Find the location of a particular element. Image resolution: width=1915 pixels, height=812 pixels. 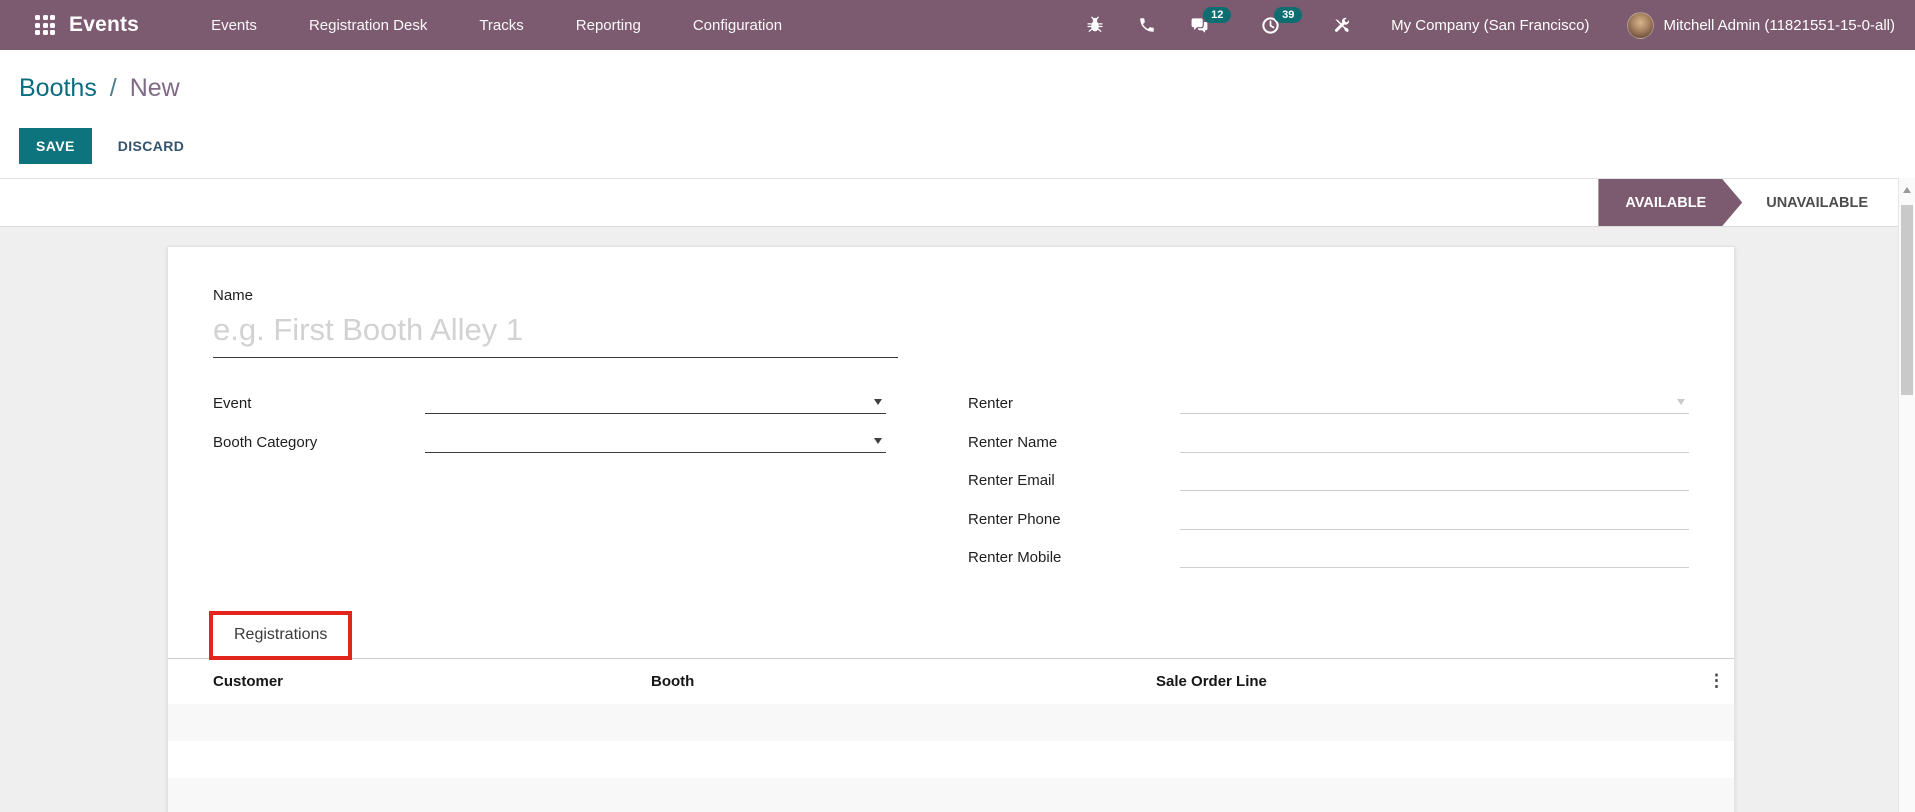

phone-icon is located at coordinates (1147, 25).